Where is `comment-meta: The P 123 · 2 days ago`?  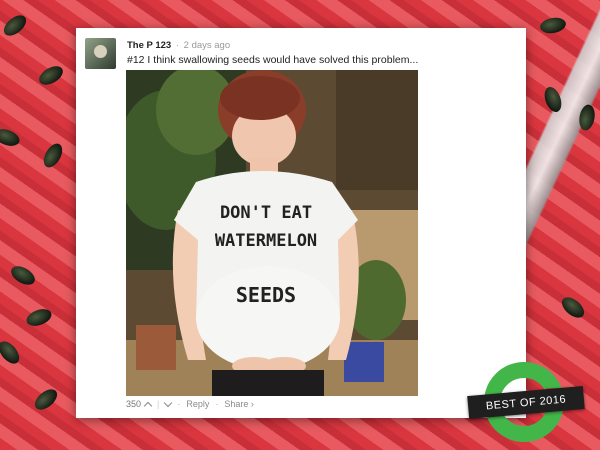 comment-meta: The P 123 · 2 days ago is located at coordinates (178, 45).